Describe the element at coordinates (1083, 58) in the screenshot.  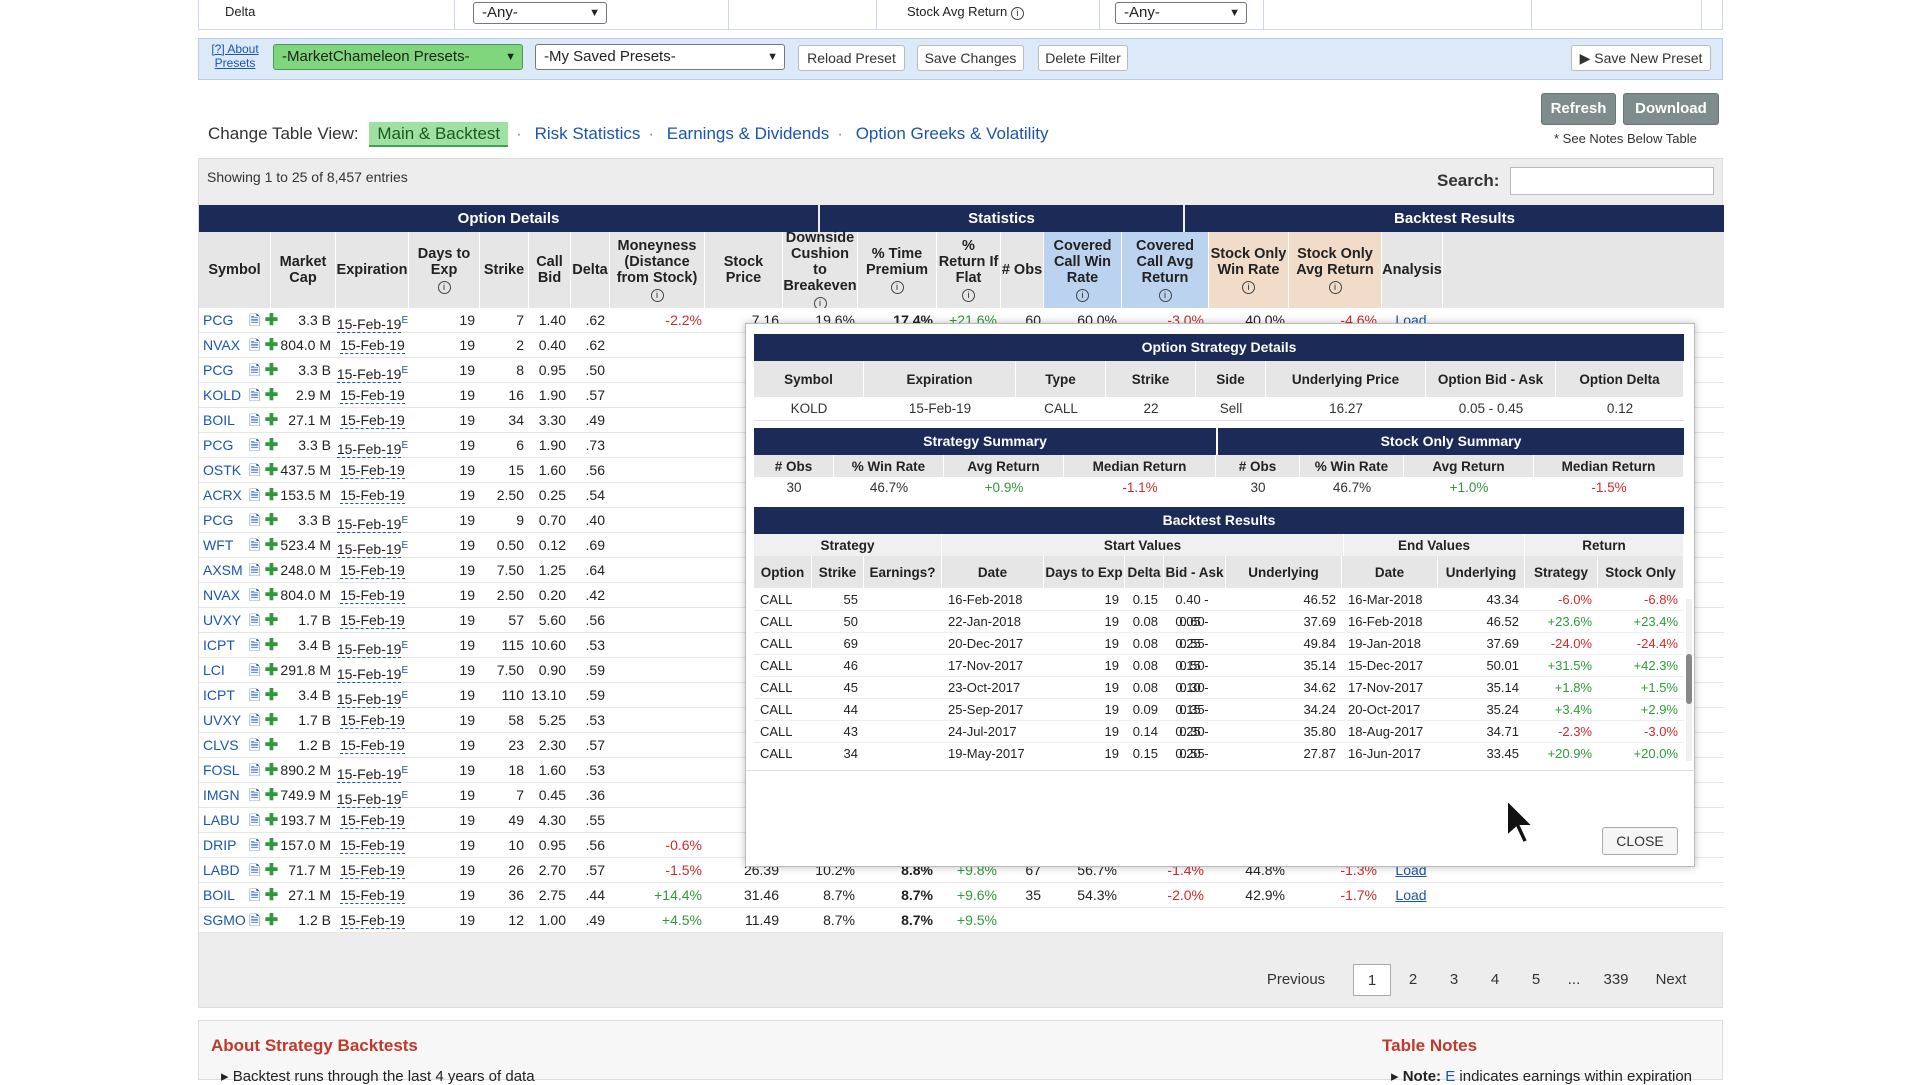
I see `delete-filter-button: Delete Filter` at that location.